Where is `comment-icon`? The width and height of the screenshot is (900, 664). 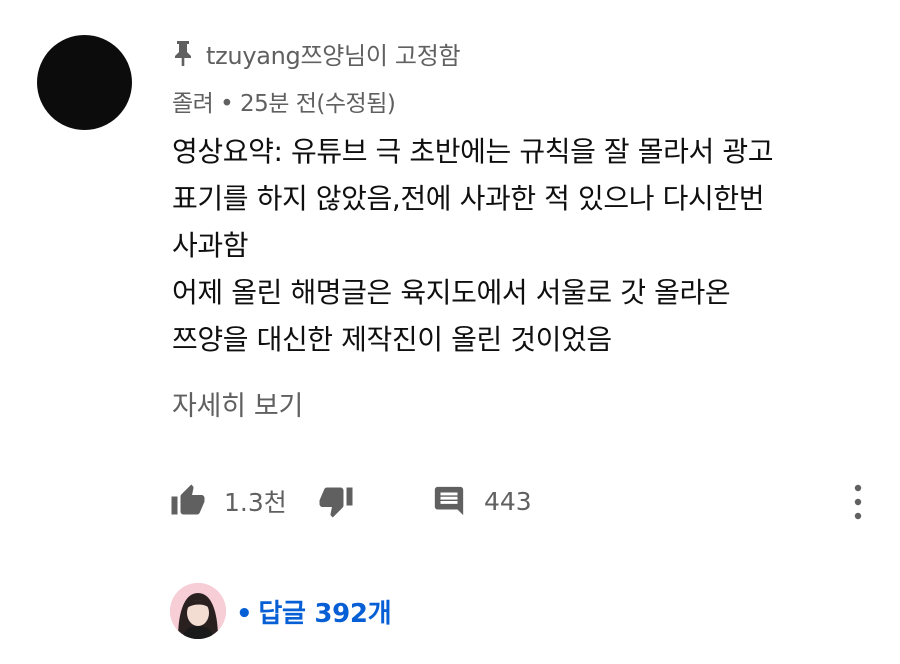
comment-icon is located at coordinates (449, 501).